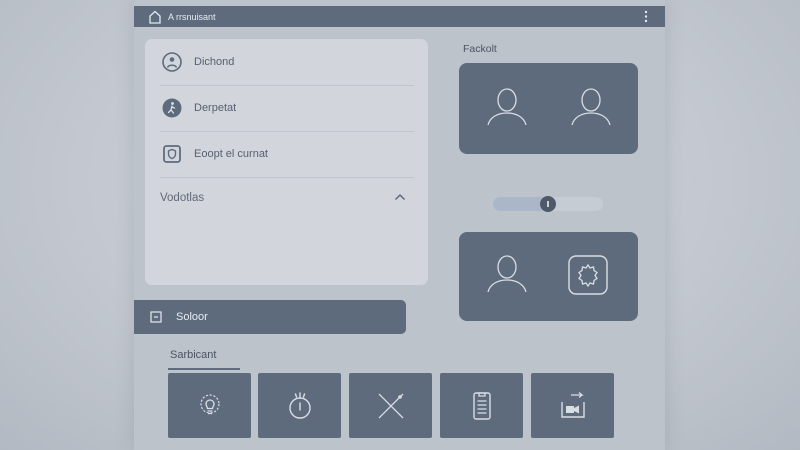  Describe the element at coordinates (231, 154) in the screenshot. I see `list-item-label: Eoopt el curnat` at that location.